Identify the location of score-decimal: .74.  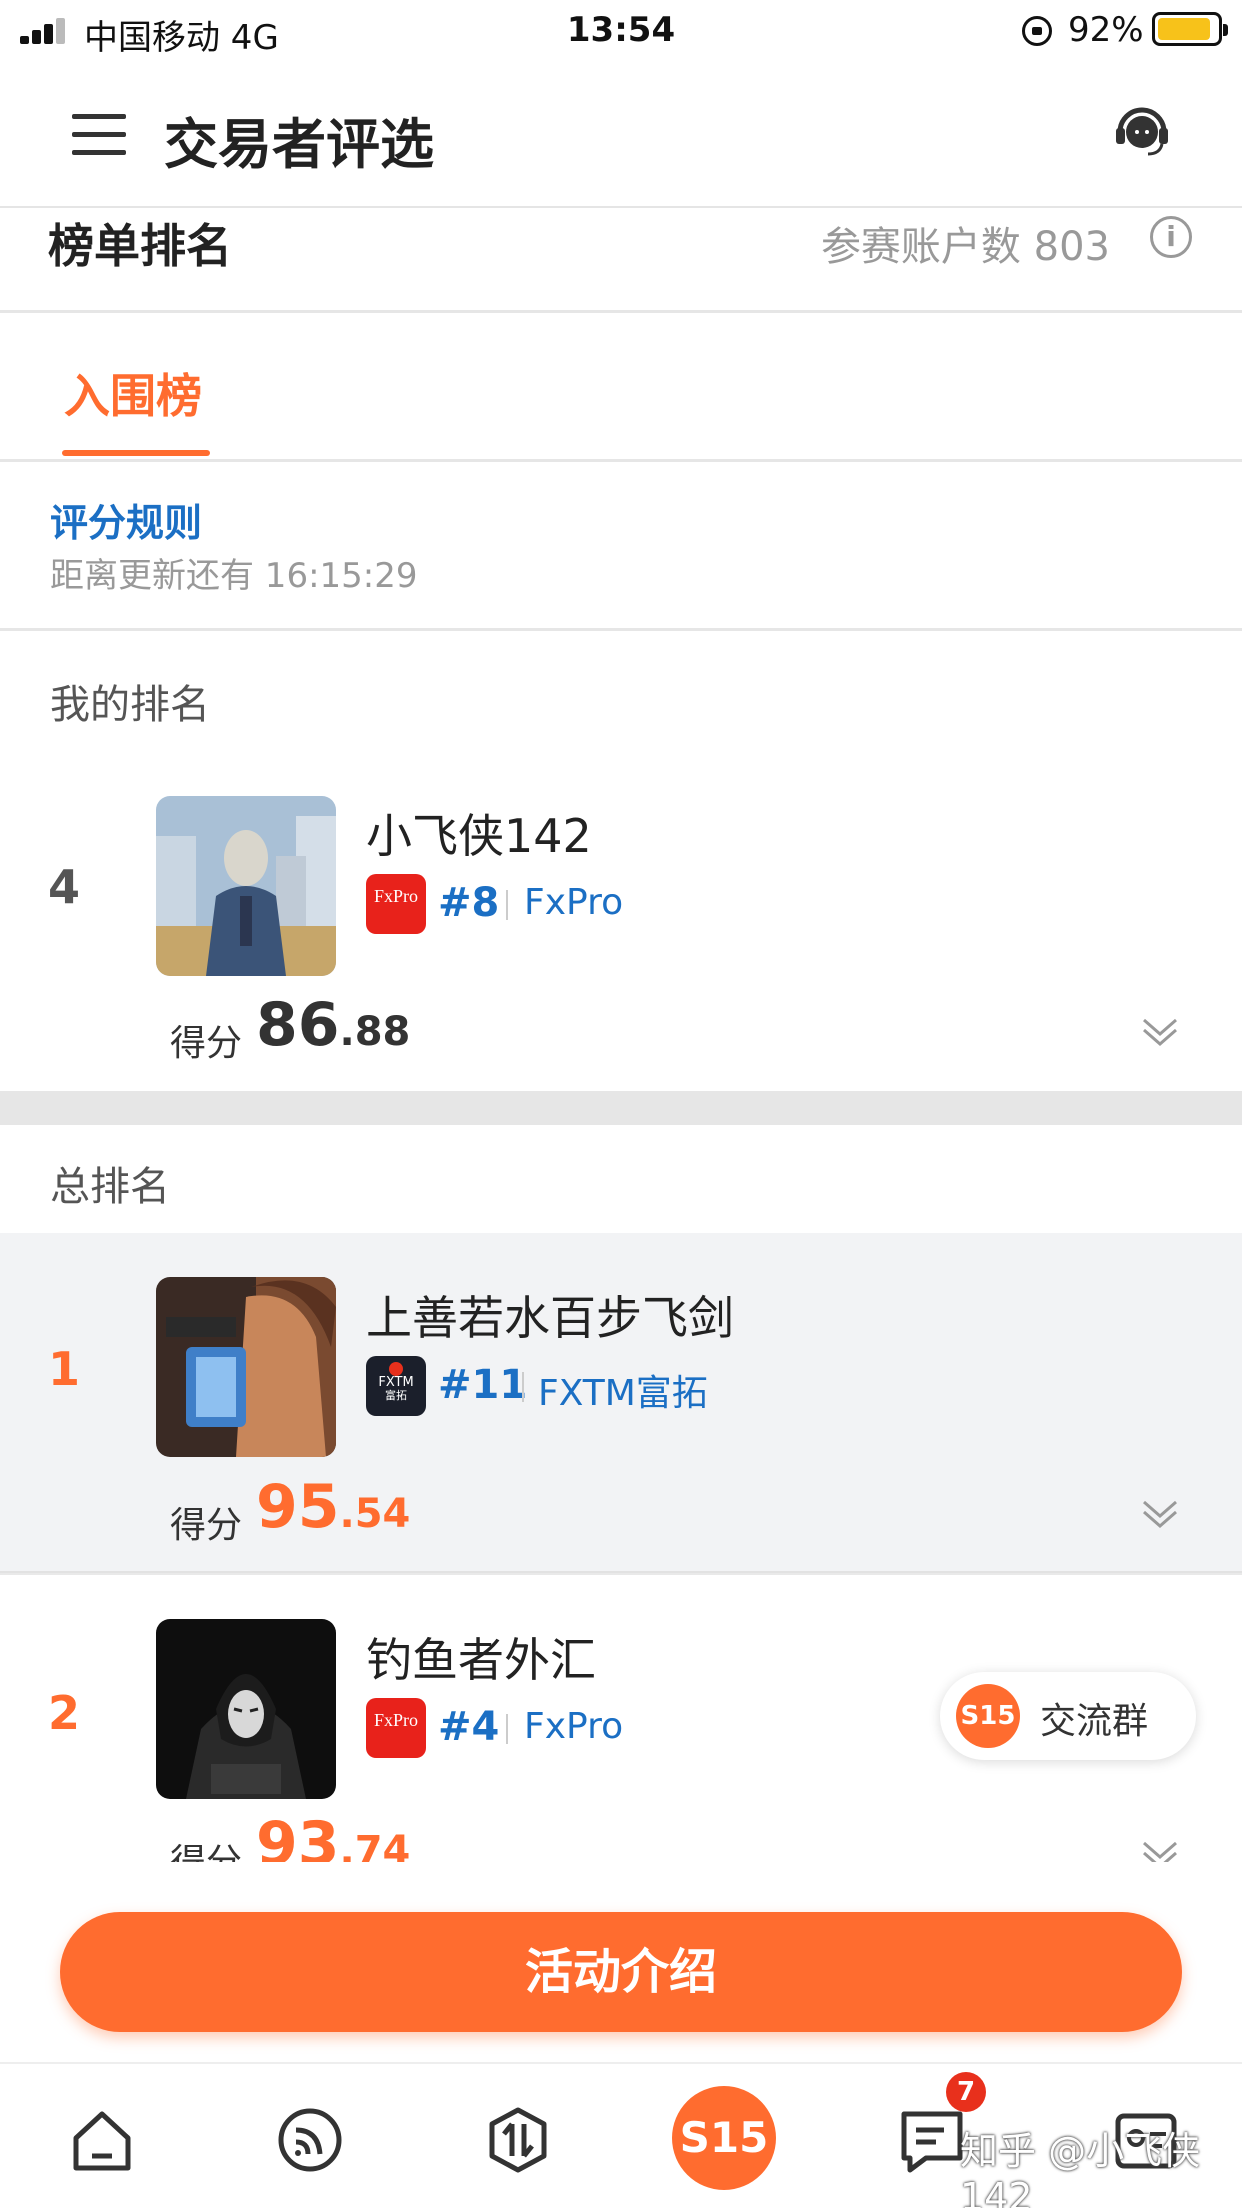
(375, 1845).